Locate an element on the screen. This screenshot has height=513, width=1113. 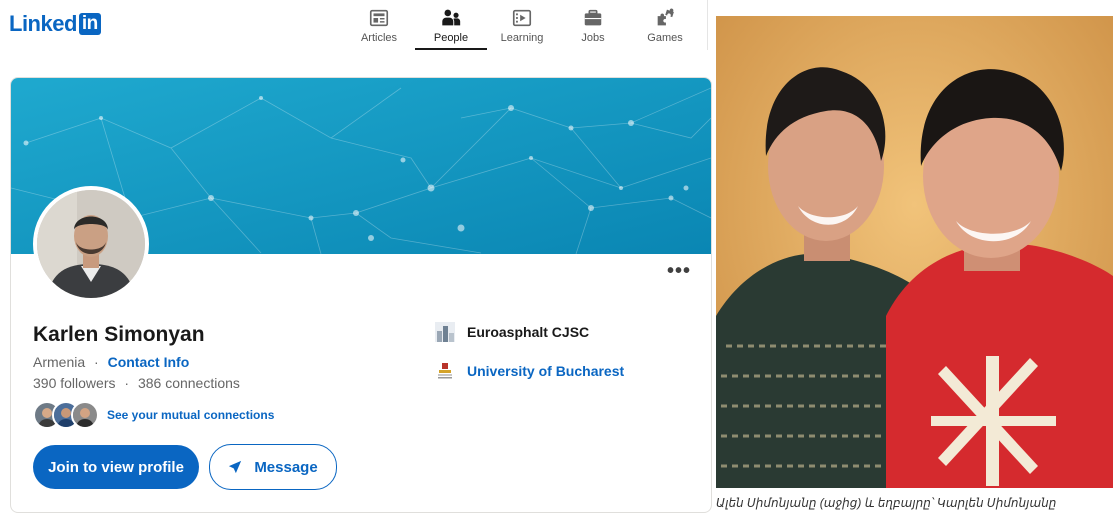
nav-learning: Learning is located at coordinates (522, 27).